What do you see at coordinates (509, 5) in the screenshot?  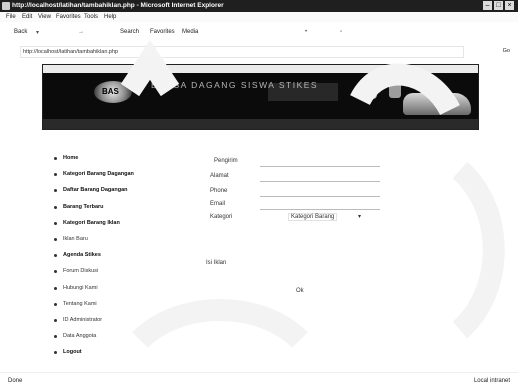 I see `close-button: ×` at bounding box center [509, 5].